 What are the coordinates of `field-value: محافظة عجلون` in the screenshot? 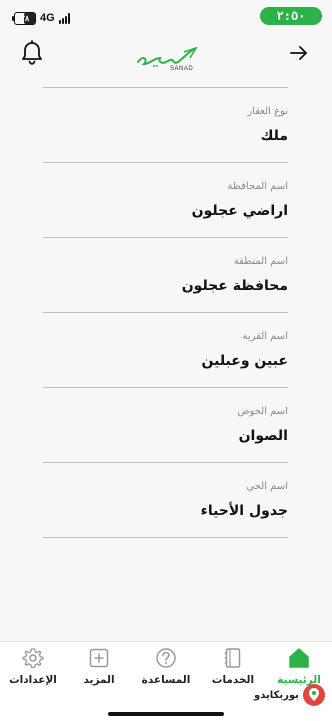 It's located at (234, 286).